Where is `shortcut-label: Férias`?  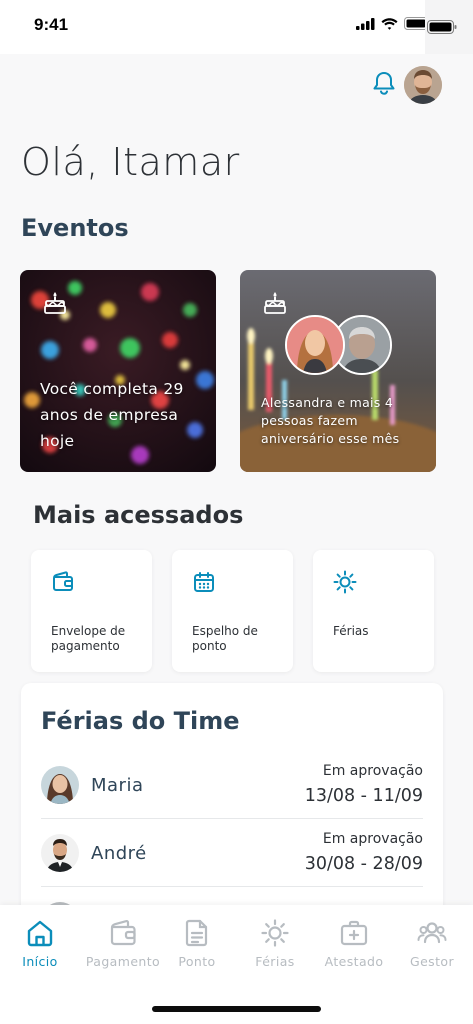
shortcut-label: Férias is located at coordinates (351, 631).